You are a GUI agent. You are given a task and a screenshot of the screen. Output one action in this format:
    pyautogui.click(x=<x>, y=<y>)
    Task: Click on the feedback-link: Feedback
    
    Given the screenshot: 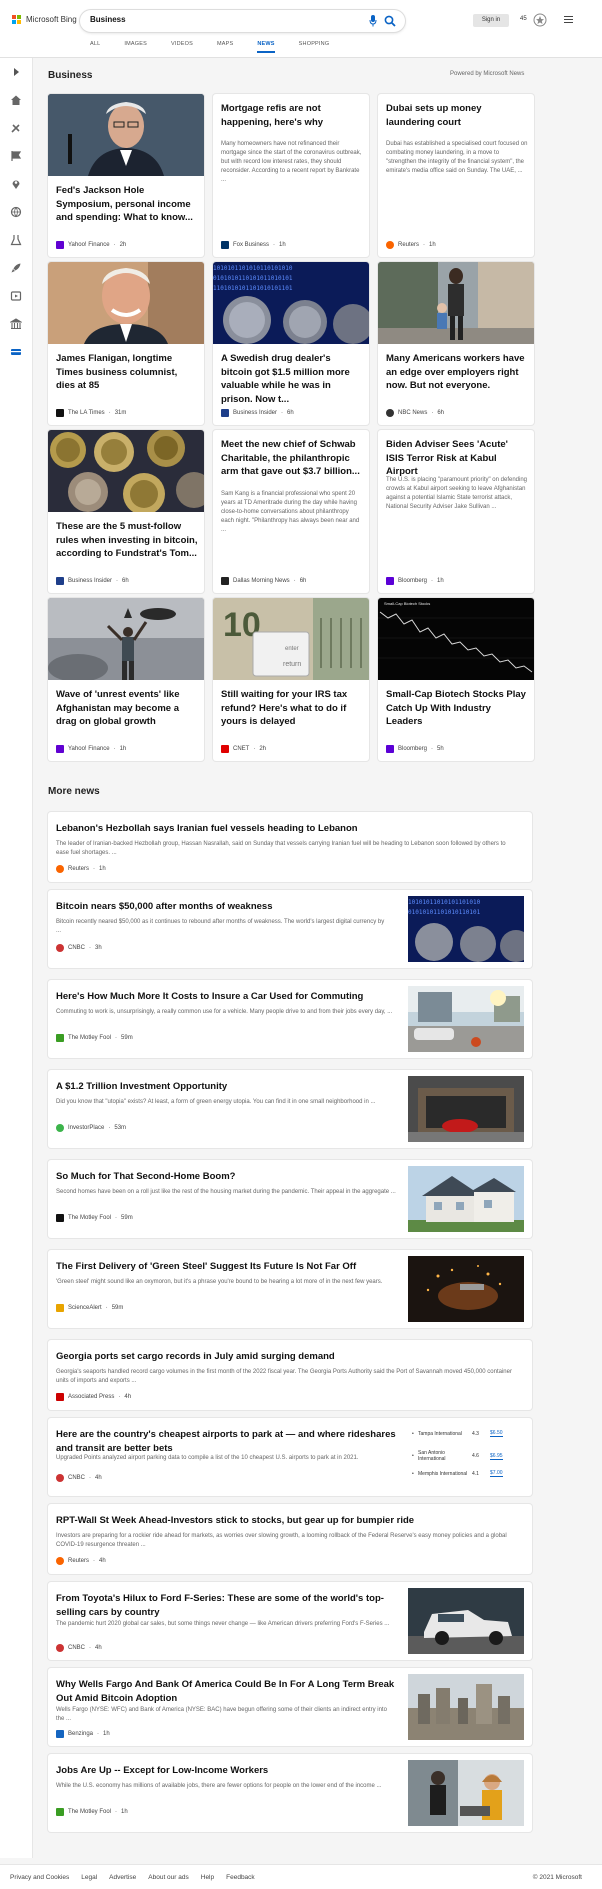 What is the action you would take?
    pyautogui.click(x=240, y=1877)
    